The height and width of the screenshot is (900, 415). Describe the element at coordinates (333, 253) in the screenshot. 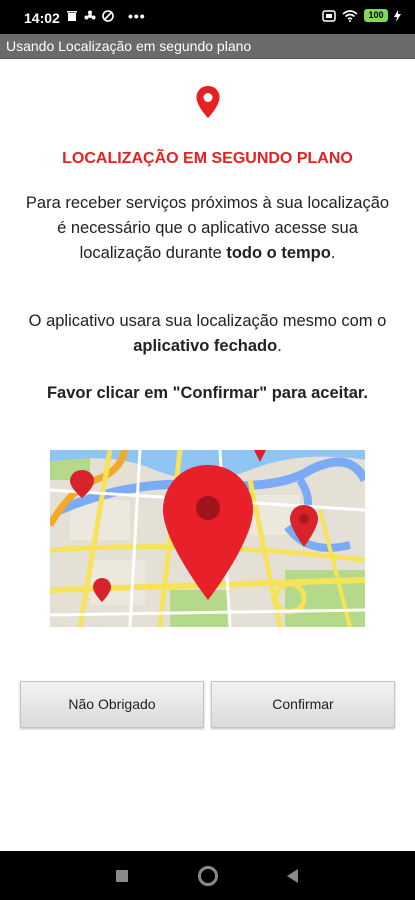

I see `intro-period: .` at that location.